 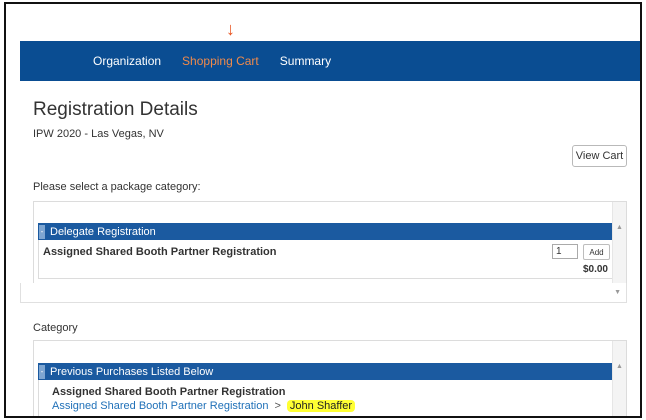 What do you see at coordinates (323, 293) in the screenshot?
I see `panel-bottom-strip: ▼` at bounding box center [323, 293].